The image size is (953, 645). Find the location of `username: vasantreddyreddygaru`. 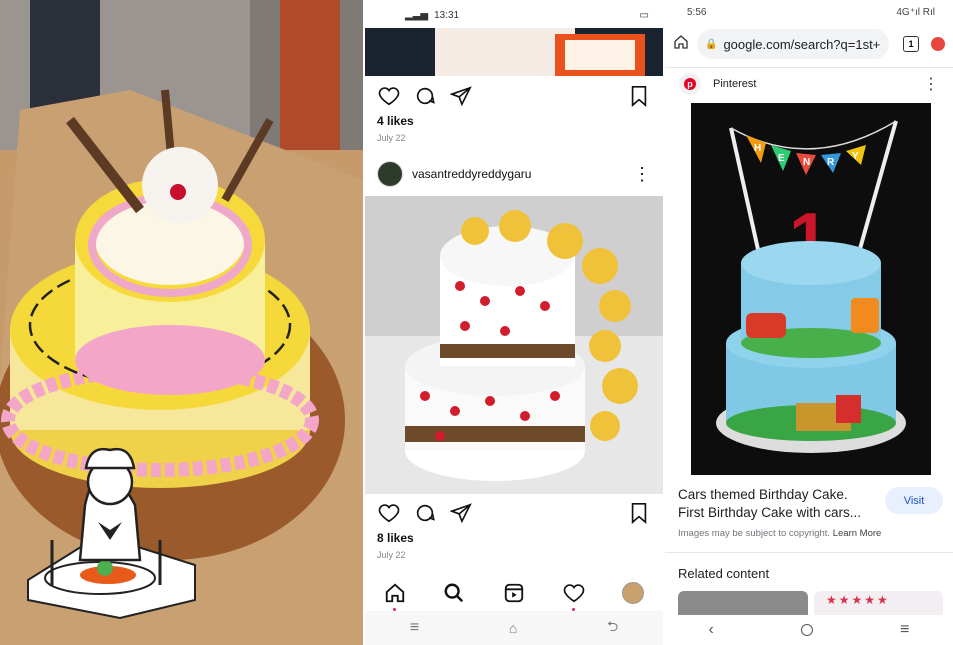

username: vasantreddyreddygaru is located at coordinates (522, 174).